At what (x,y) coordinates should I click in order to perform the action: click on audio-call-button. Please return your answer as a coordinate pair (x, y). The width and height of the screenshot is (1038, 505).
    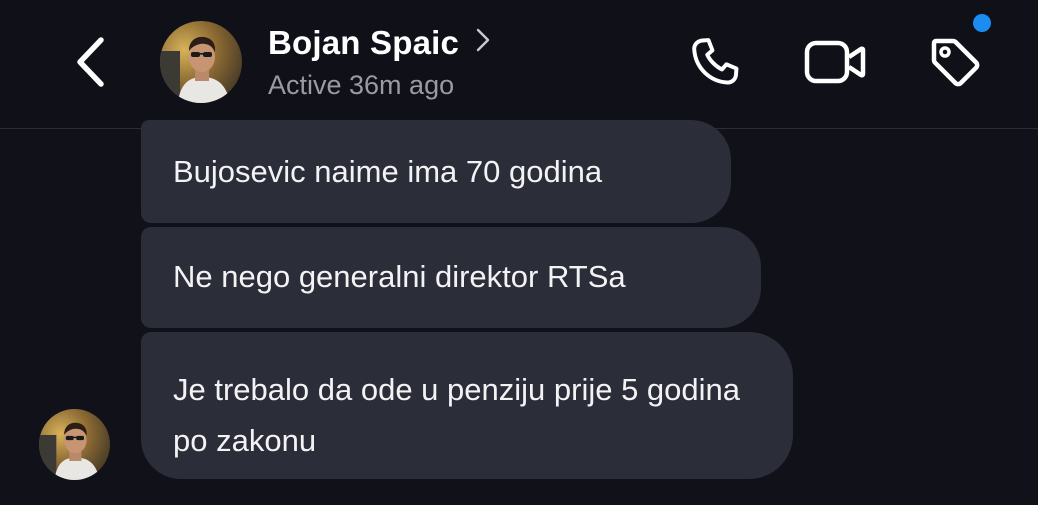
    Looking at the image, I should click on (715, 62).